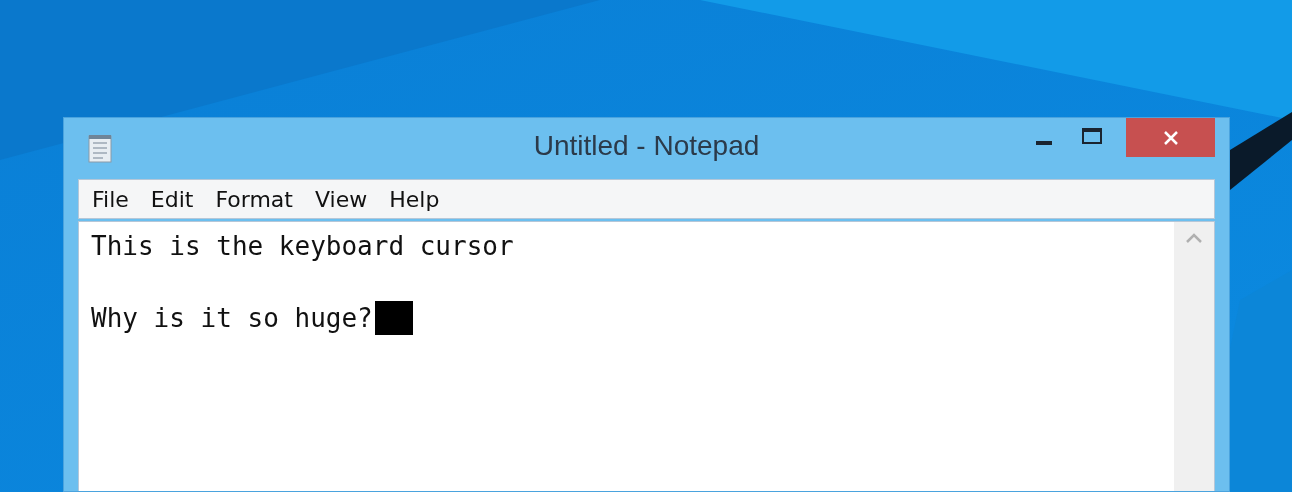 Image resolution: width=1292 pixels, height=492 pixels. I want to click on close-button, so click(1170, 137).